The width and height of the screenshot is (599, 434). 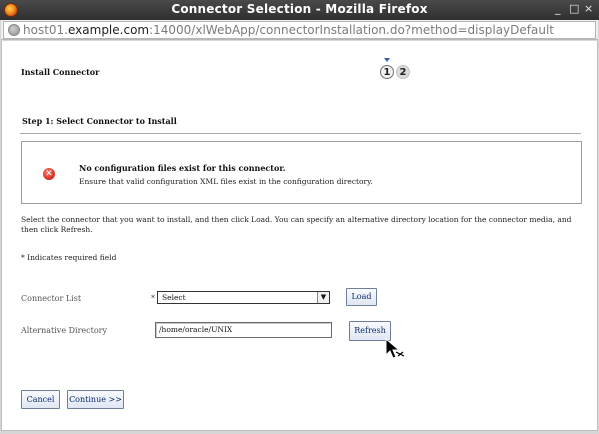 What do you see at coordinates (95, 399) in the screenshot?
I see `continue-button: Continue >>` at bounding box center [95, 399].